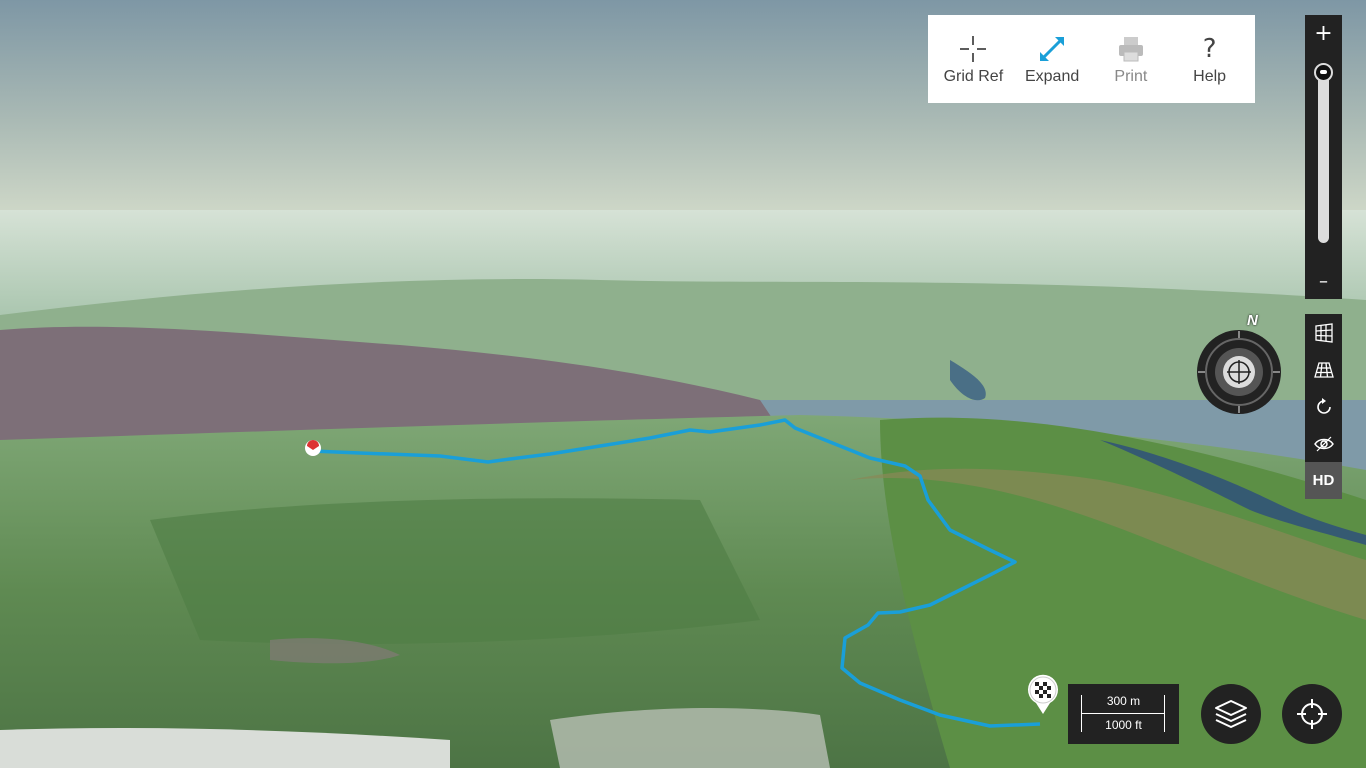 Image resolution: width=1366 pixels, height=768 pixels. I want to click on eye-icon, so click(1323, 443).